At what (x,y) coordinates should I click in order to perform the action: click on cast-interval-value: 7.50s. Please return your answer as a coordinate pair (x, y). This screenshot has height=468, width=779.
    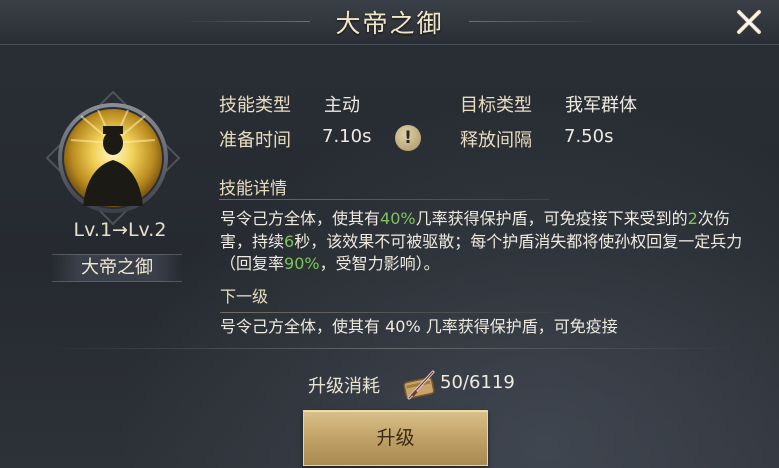
    Looking at the image, I should click on (589, 136).